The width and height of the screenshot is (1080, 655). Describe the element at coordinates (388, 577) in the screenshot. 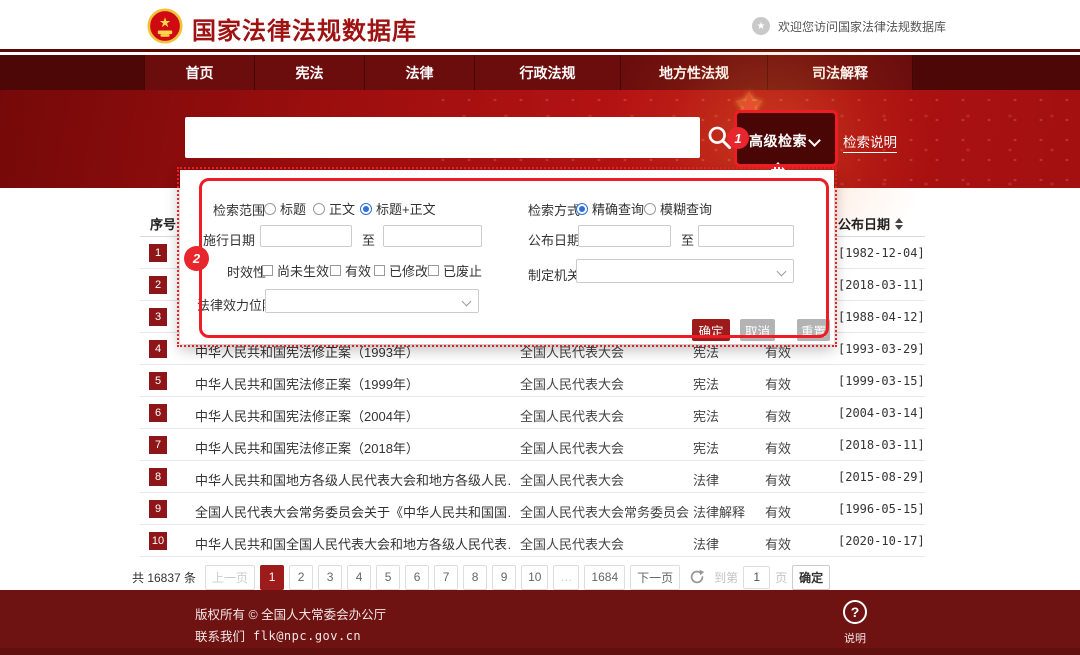

I see `page-button-5: 5` at that location.